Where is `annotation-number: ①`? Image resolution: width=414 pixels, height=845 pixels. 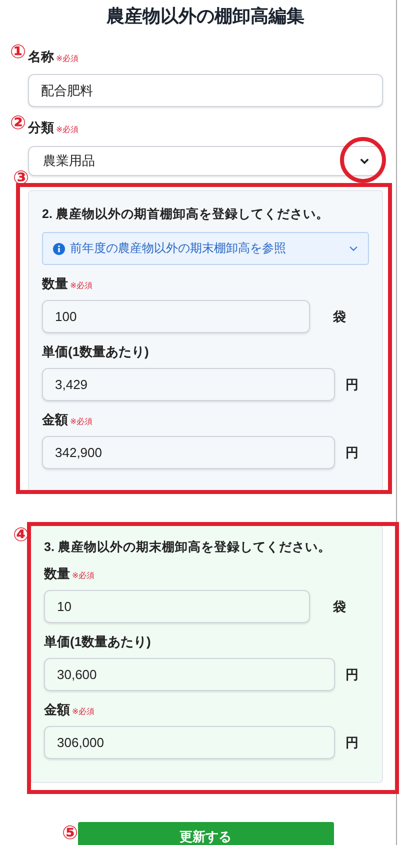
annotation-number: ① is located at coordinates (18, 53).